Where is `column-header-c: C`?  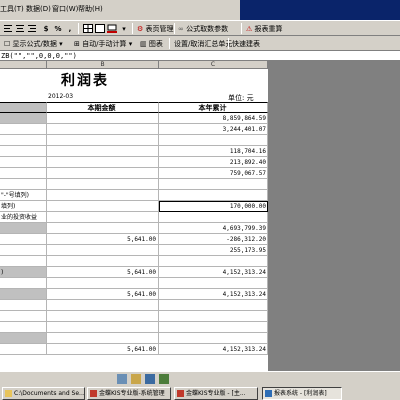 column-header-c: C is located at coordinates (213, 65).